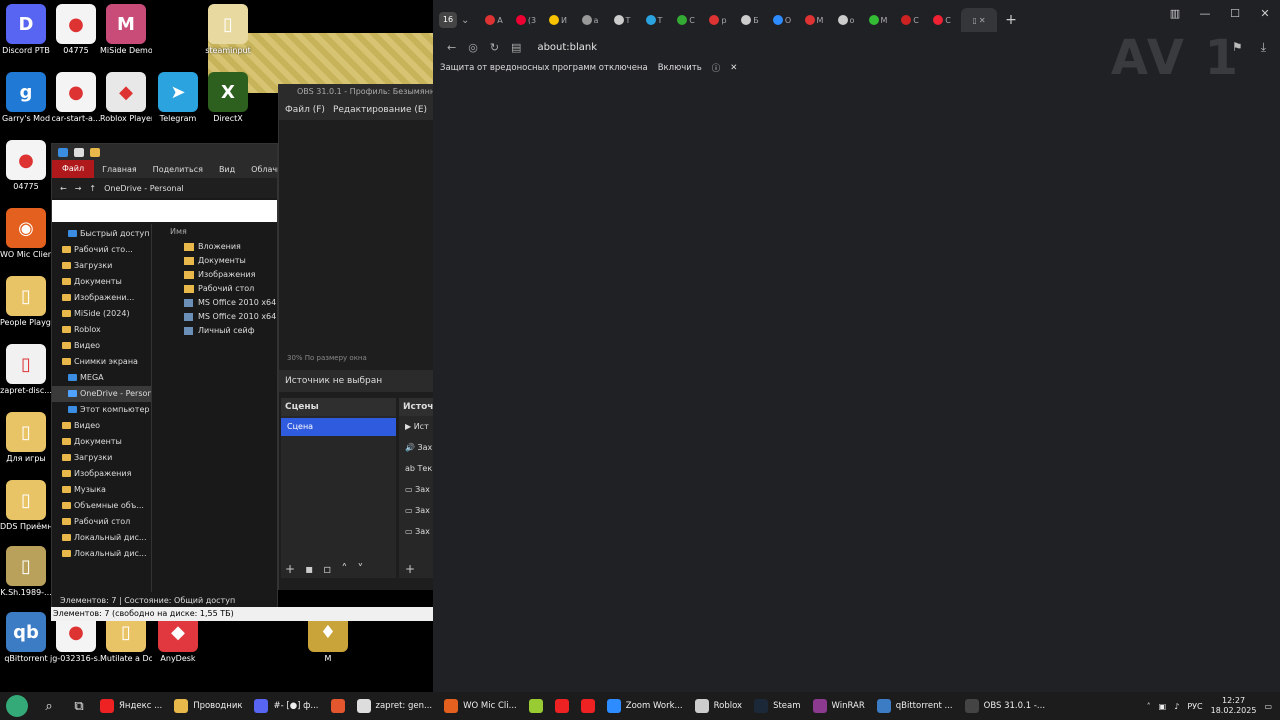 The width and height of the screenshot is (1280, 720). What do you see at coordinates (494, 20) in the screenshot?
I see `browser-tab: А` at bounding box center [494, 20].